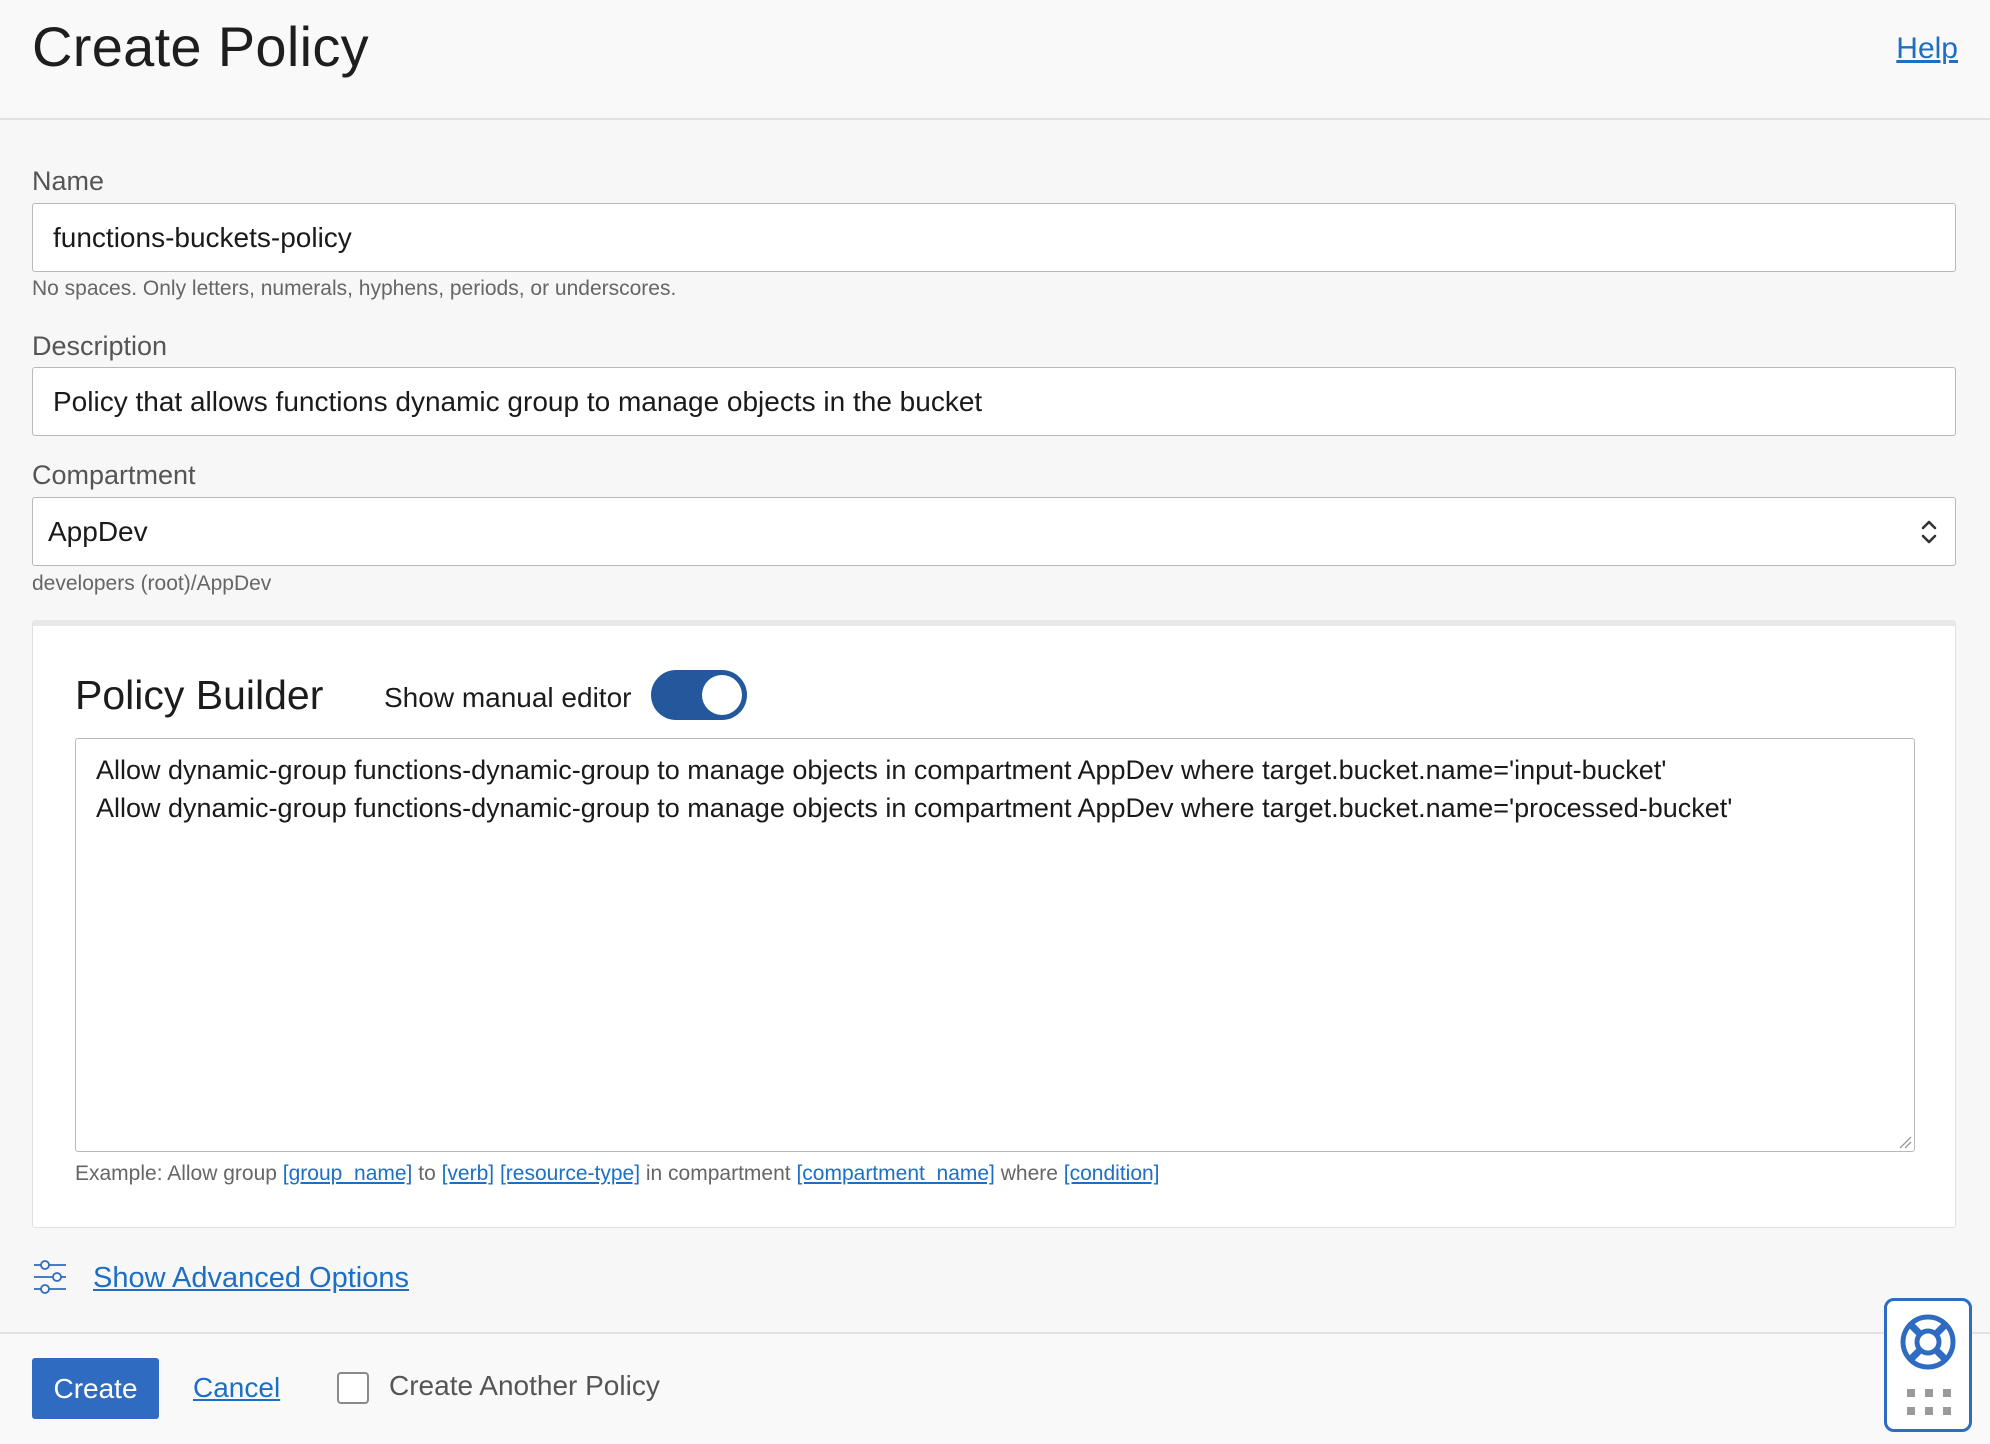  What do you see at coordinates (895, 1173) in the screenshot?
I see `example-compartment-name-link: [compartment_name]` at bounding box center [895, 1173].